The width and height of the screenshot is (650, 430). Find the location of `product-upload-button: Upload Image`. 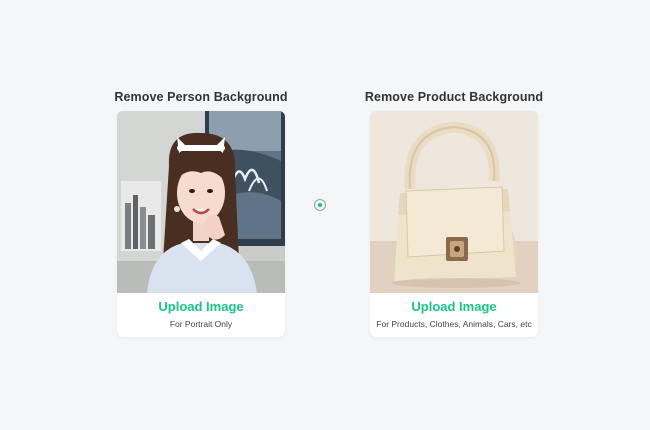

product-upload-button: Upload Image is located at coordinates (454, 307).